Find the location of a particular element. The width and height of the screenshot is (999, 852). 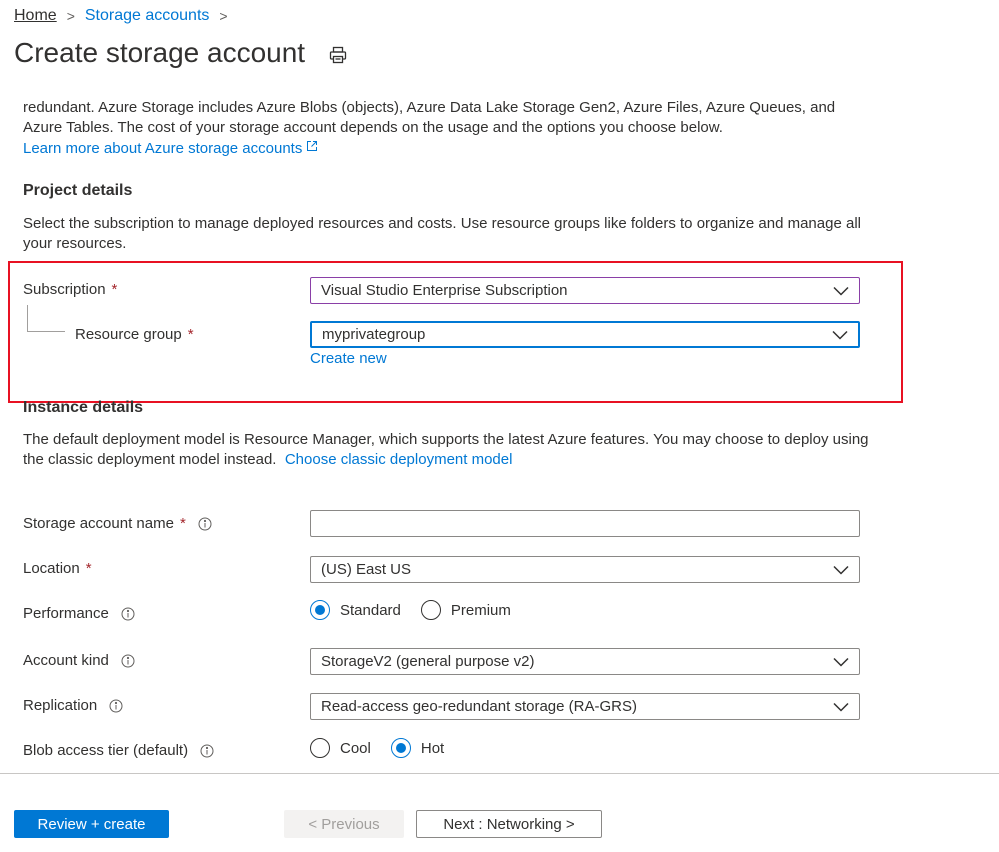

subscription-dropdown: Visual Studio Enterprise Subscription is located at coordinates (585, 290).